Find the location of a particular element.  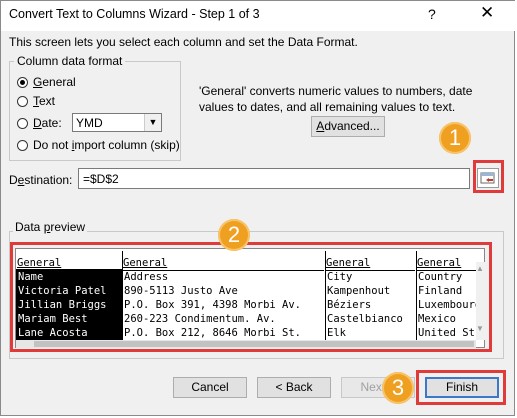

finish-highlight is located at coordinates (461, 387).